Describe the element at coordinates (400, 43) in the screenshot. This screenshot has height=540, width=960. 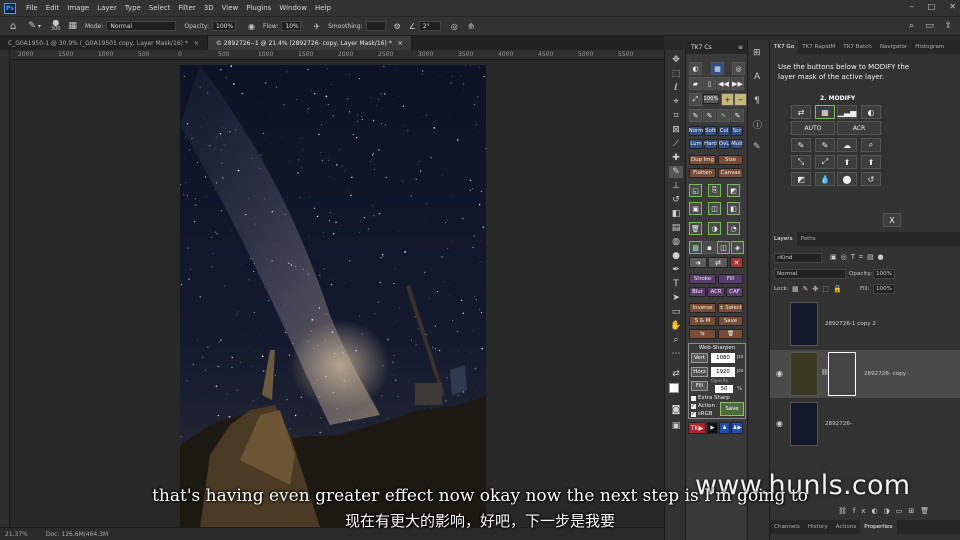
I see `close-icon: ×` at that location.